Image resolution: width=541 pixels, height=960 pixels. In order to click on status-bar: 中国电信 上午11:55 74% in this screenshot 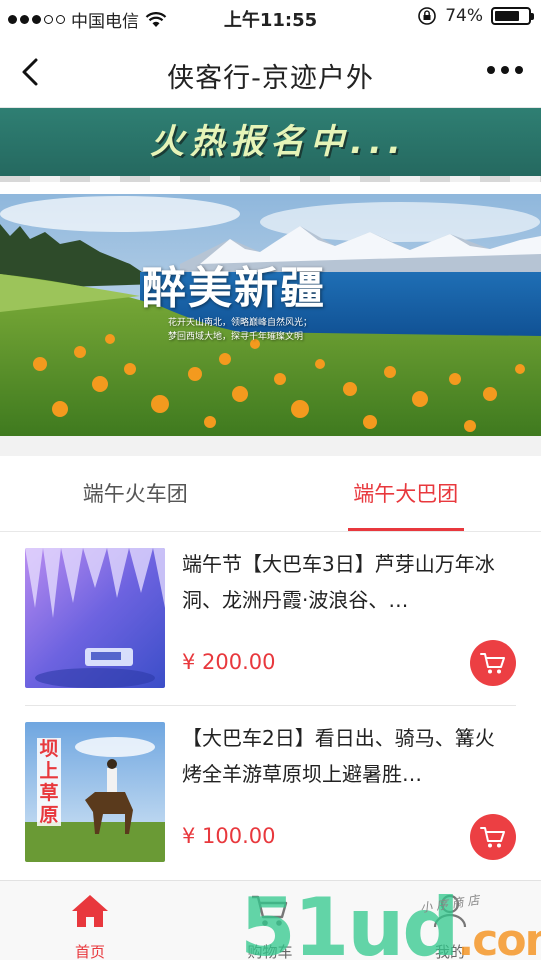, I will do `click(270, 18)`.